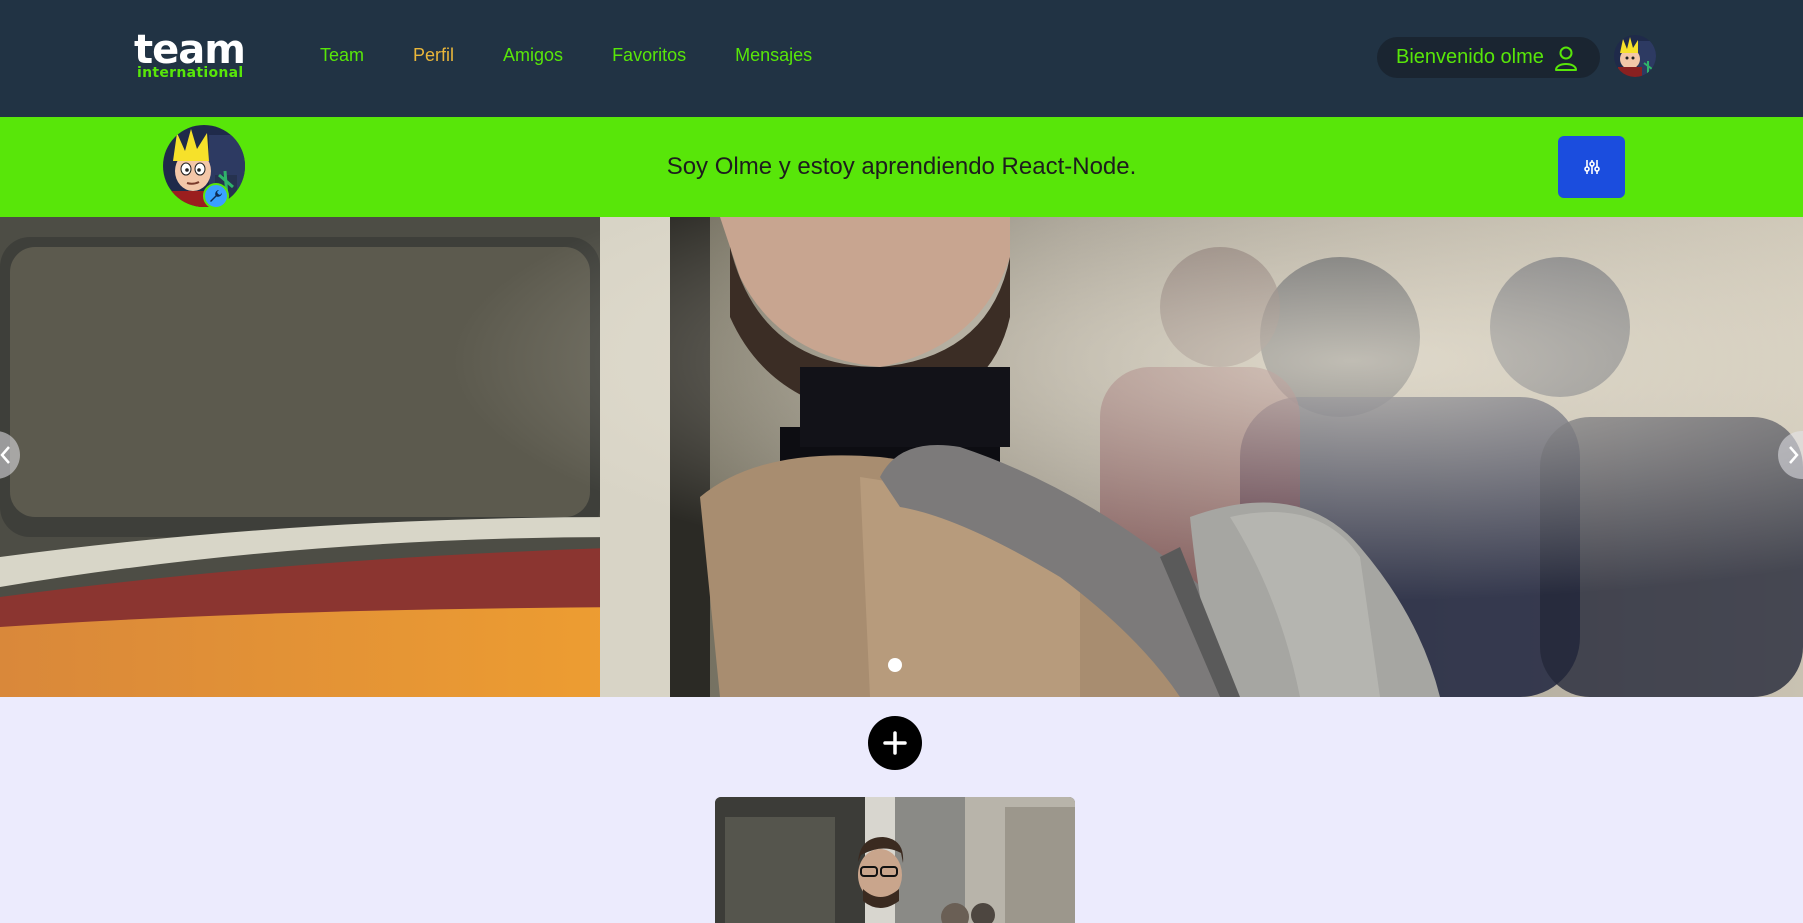 The height and width of the screenshot is (923, 1803). I want to click on chevron-left-icon, so click(5, 455).